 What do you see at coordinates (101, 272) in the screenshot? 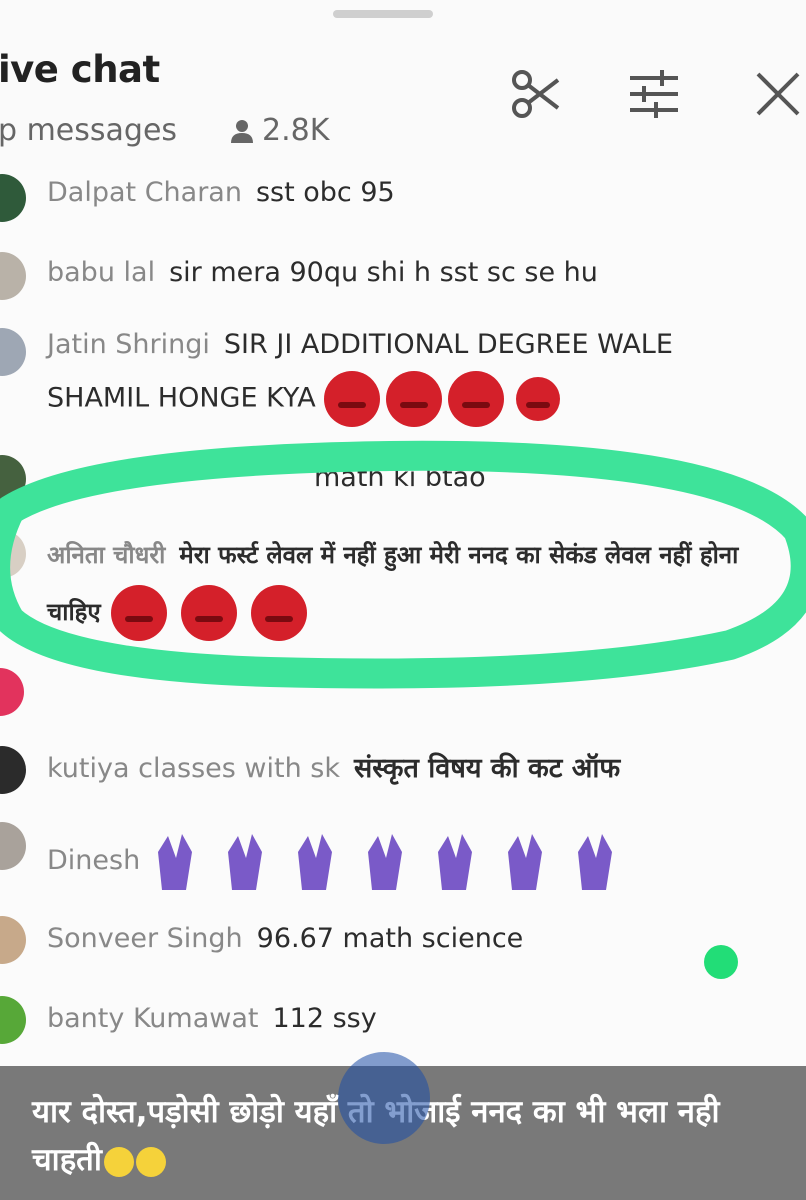
I see `message-author: babu lal` at bounding box center [101, 272].